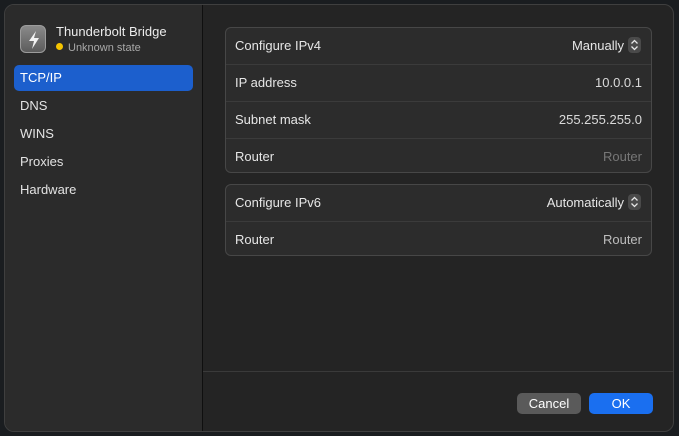 This screenshot has height=436, width=679. I want to click on ipv4-router-row: Router Router, so click(438, 156).